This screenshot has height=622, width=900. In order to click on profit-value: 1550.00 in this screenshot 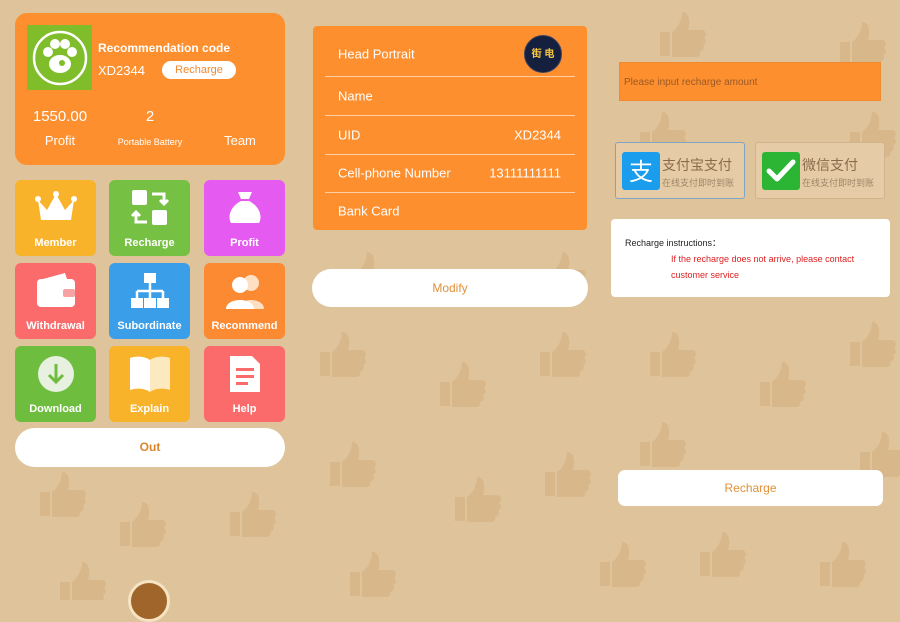, I will do `click(60, 116)`.